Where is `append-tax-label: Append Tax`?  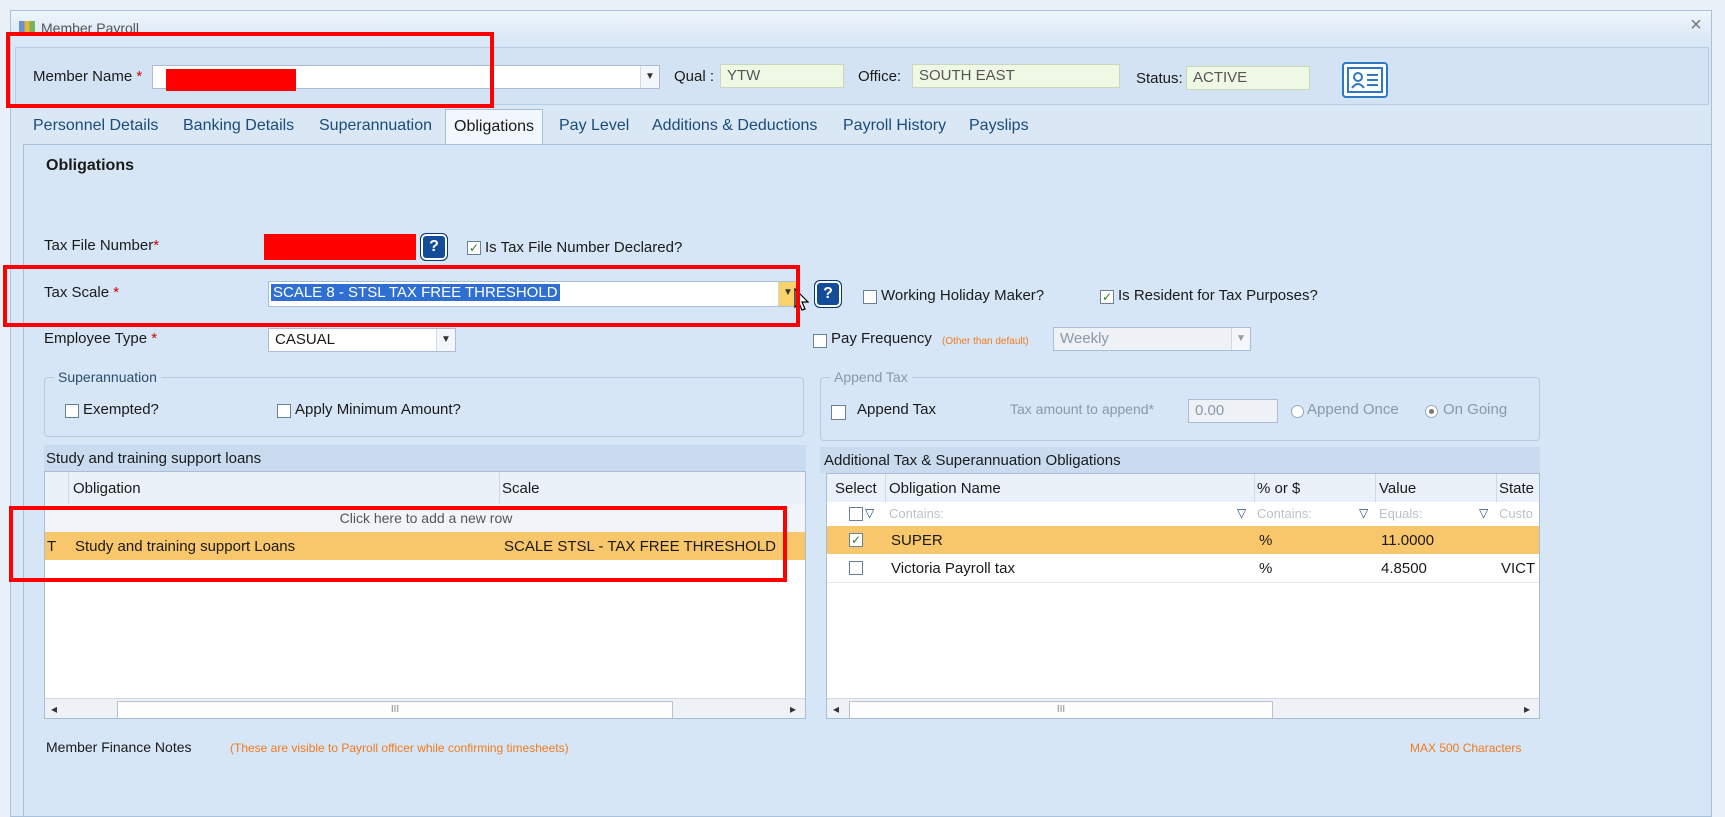
append-tax-label: Append Tax is located at coordinates (896, 409).